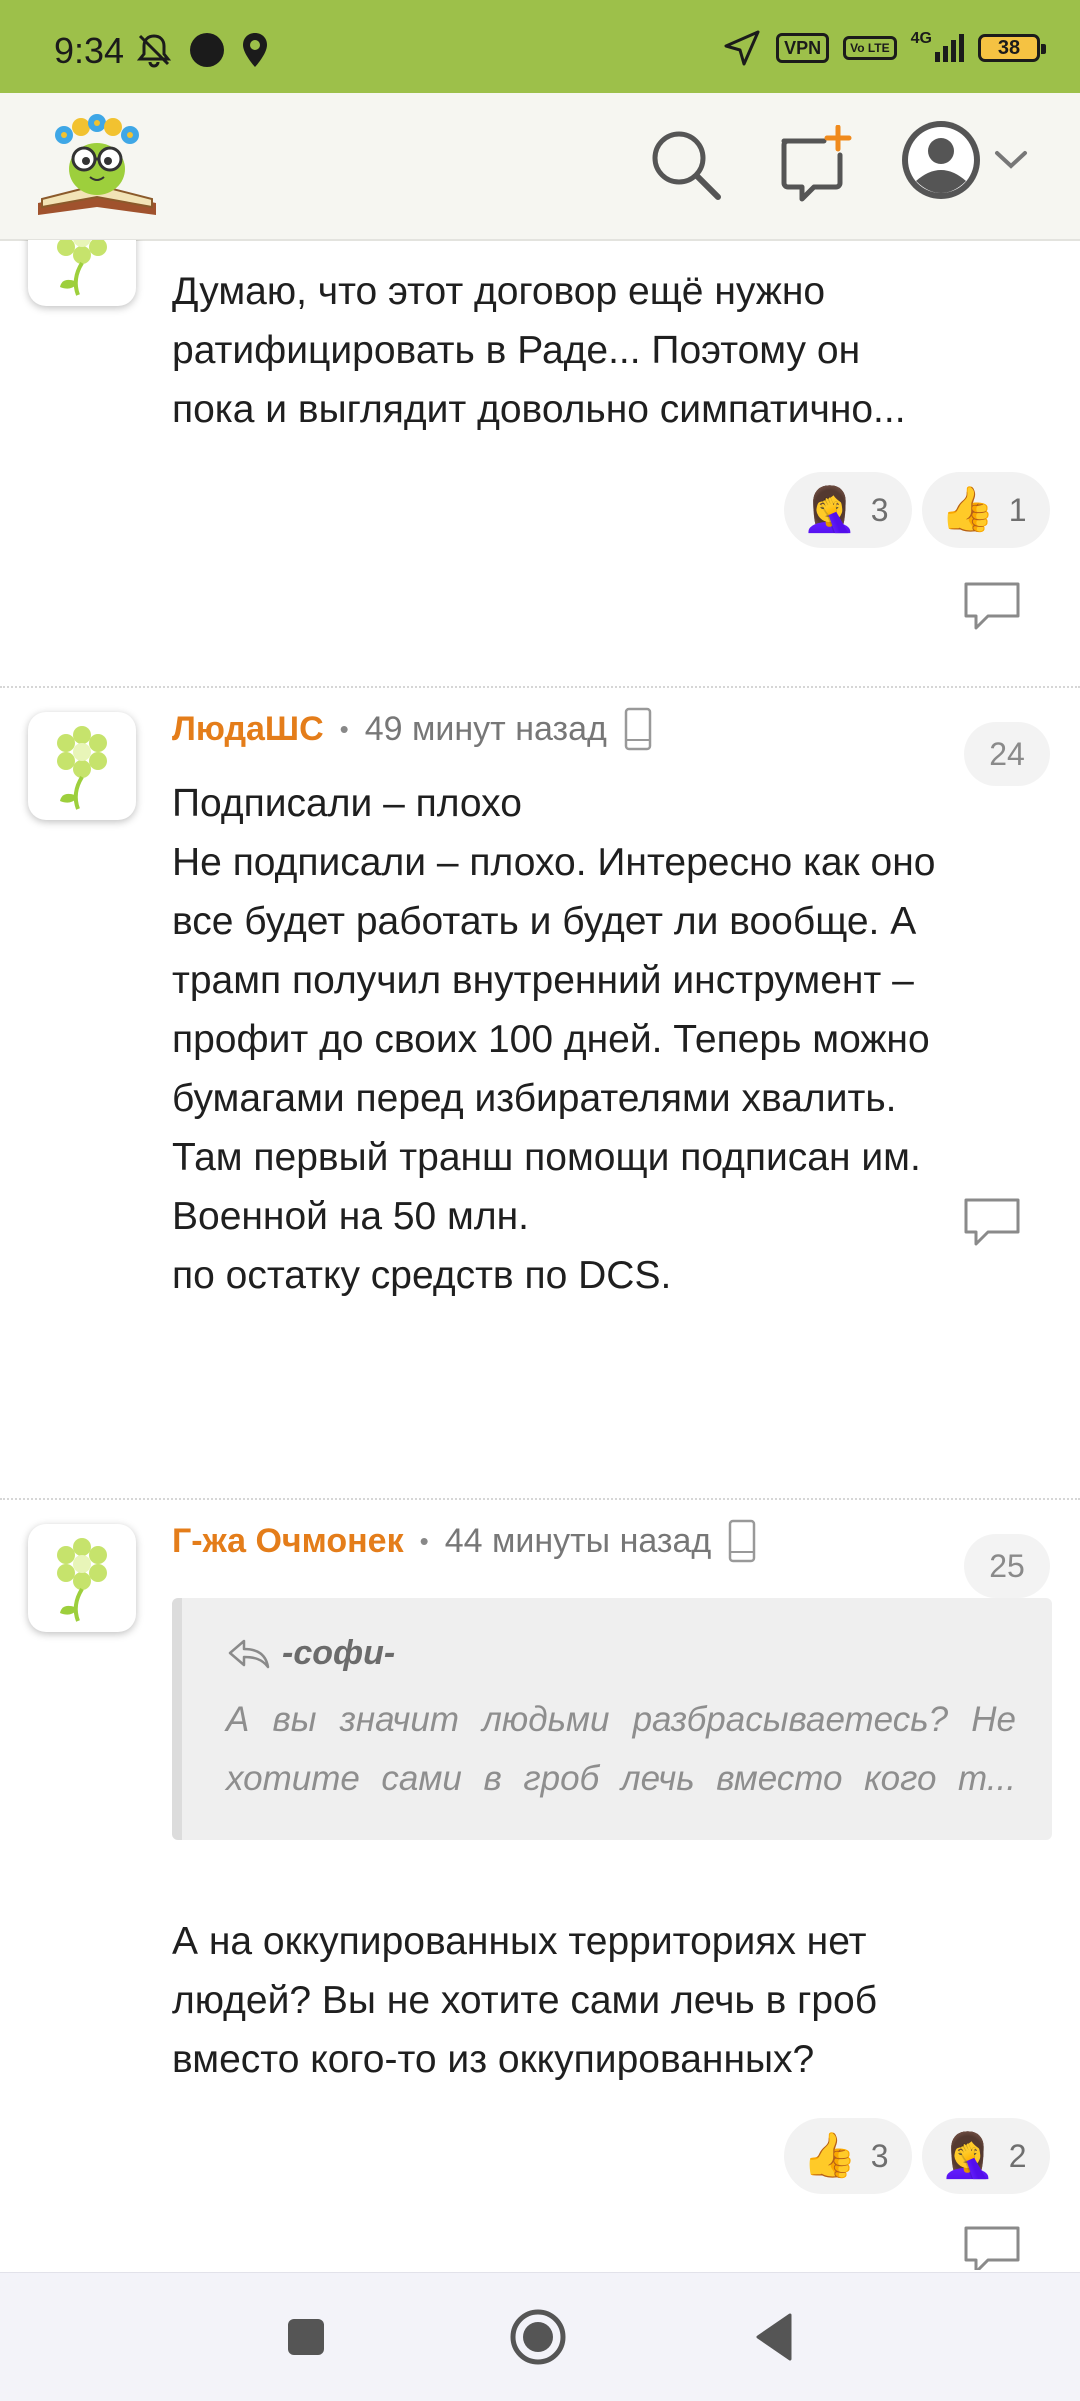 Image resolution: width=1080 pixels, height=2401 pixels. What do you see at coordinates (1017, 509) in the screenshot?
I see `reaction-count: 1` at bounding box center [1017, 509].